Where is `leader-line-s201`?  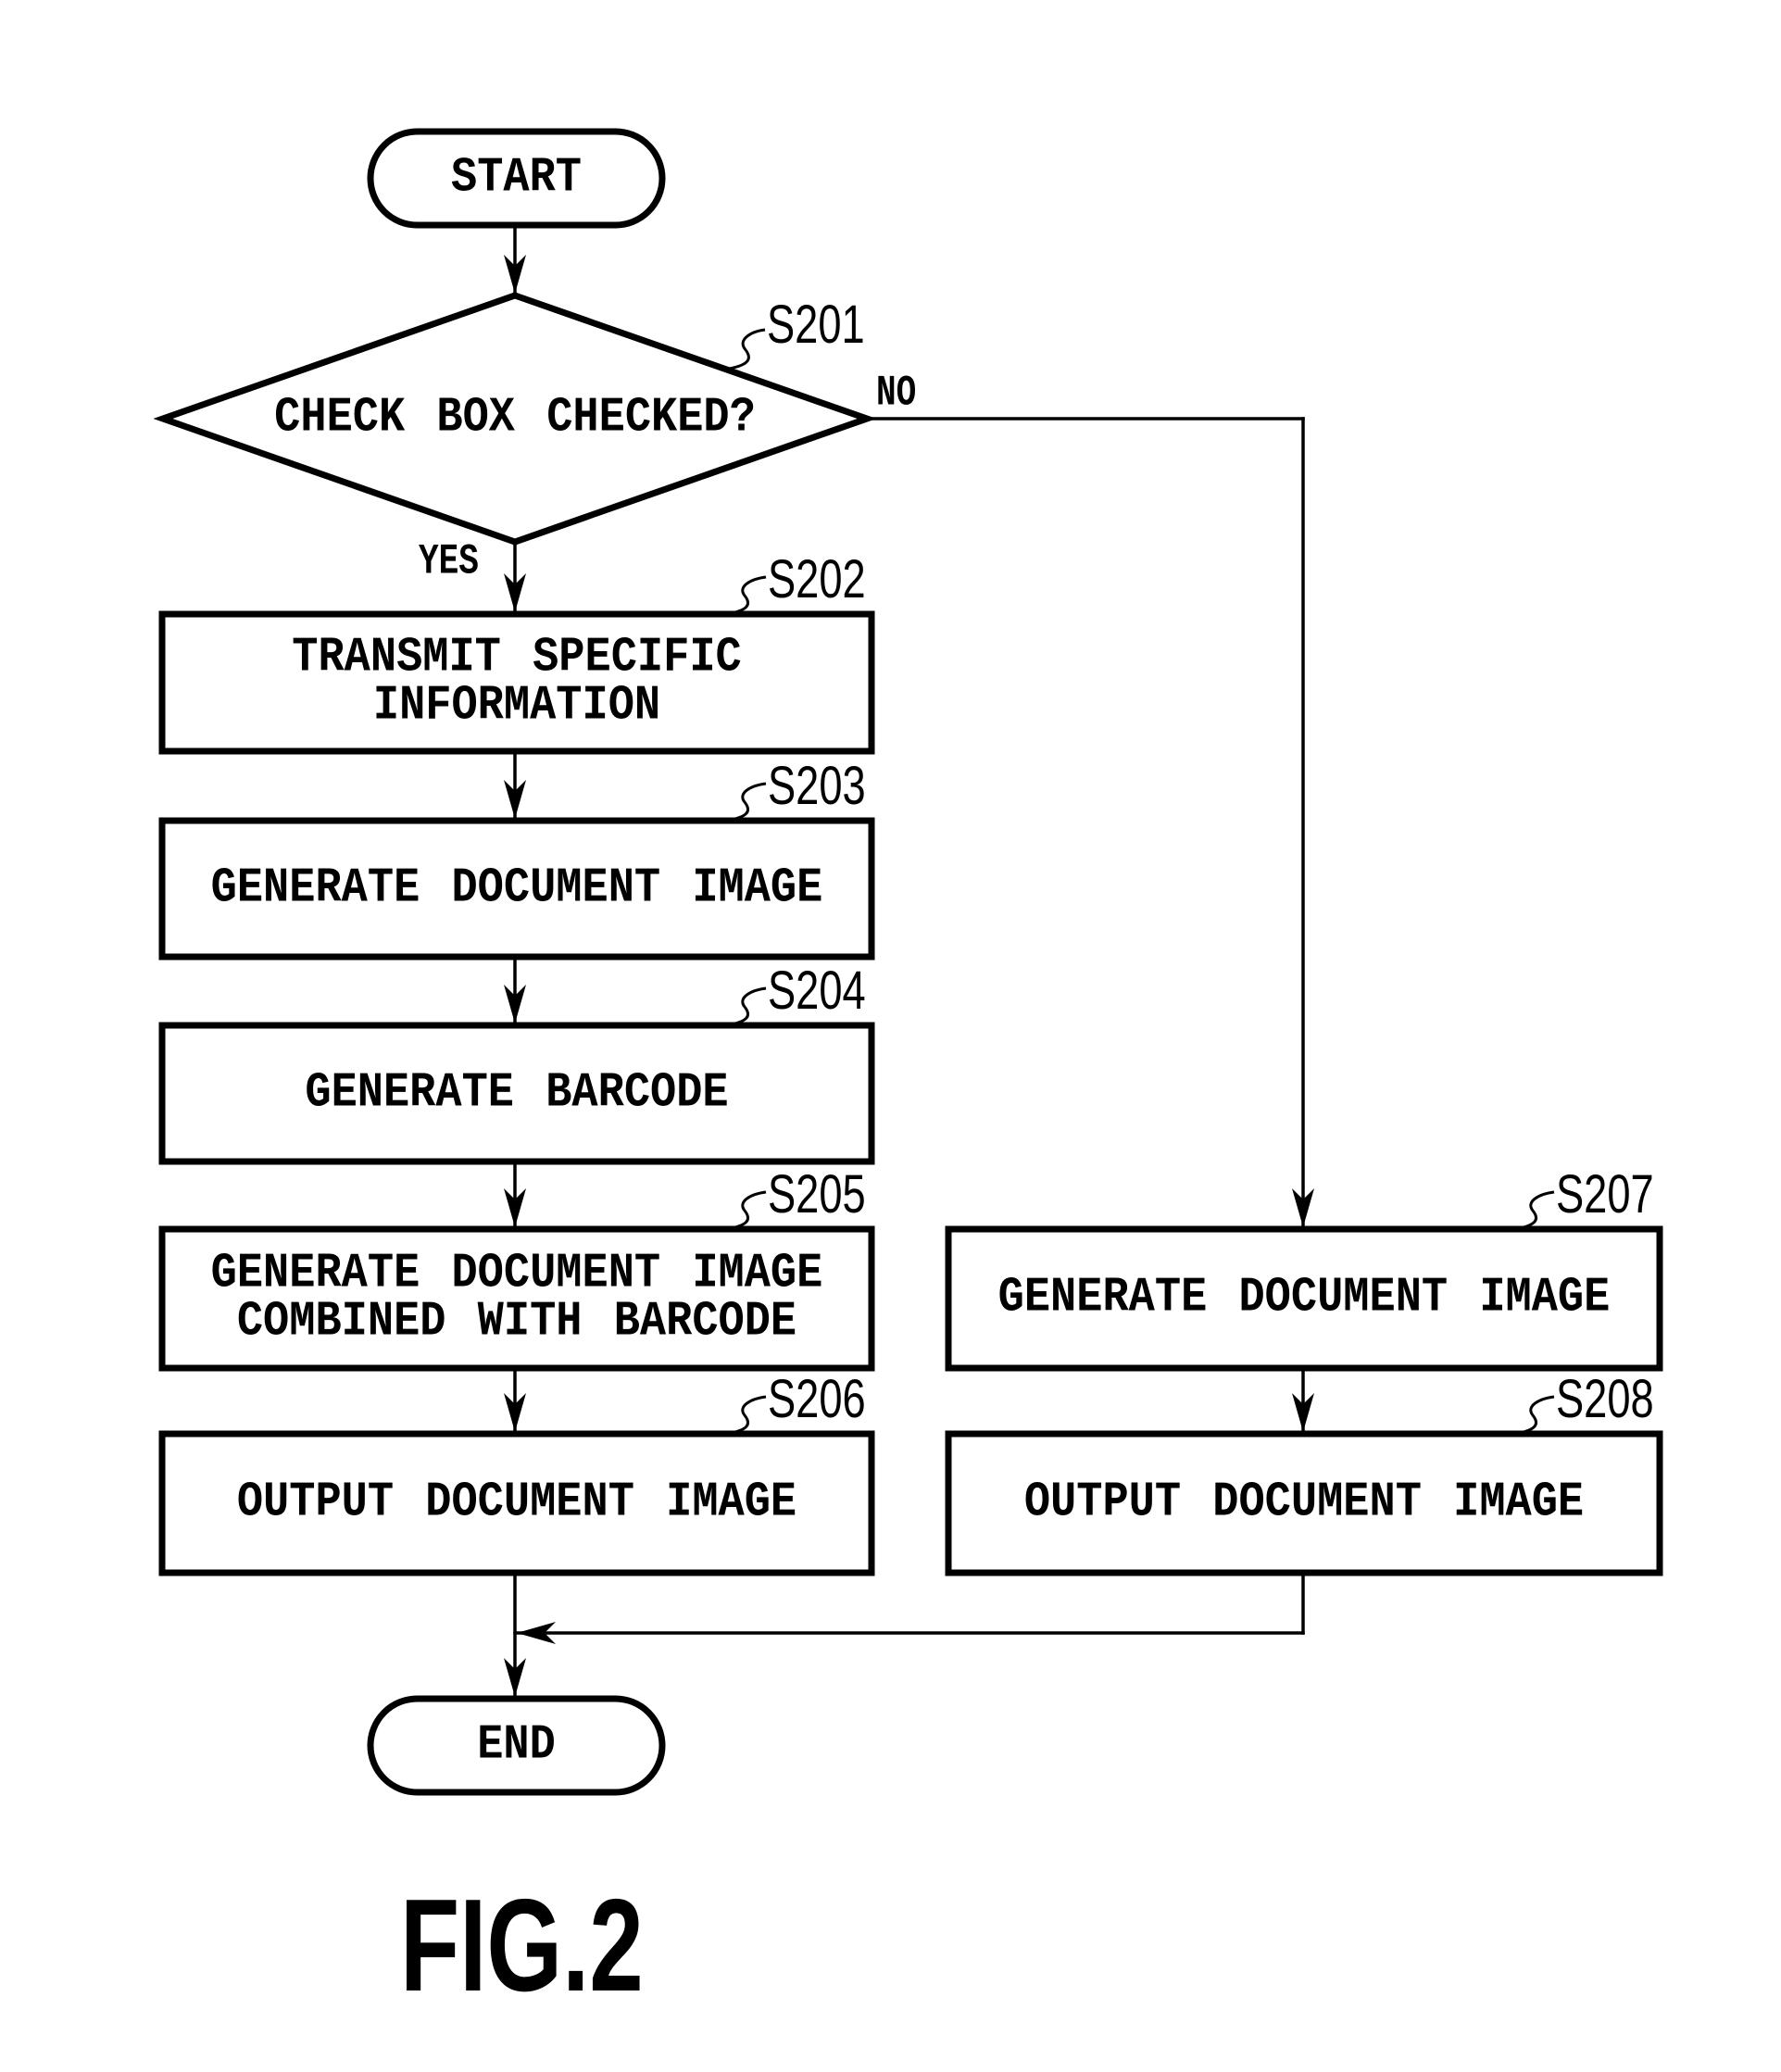 leader-line-s201 is located at coordinates (747, 349).